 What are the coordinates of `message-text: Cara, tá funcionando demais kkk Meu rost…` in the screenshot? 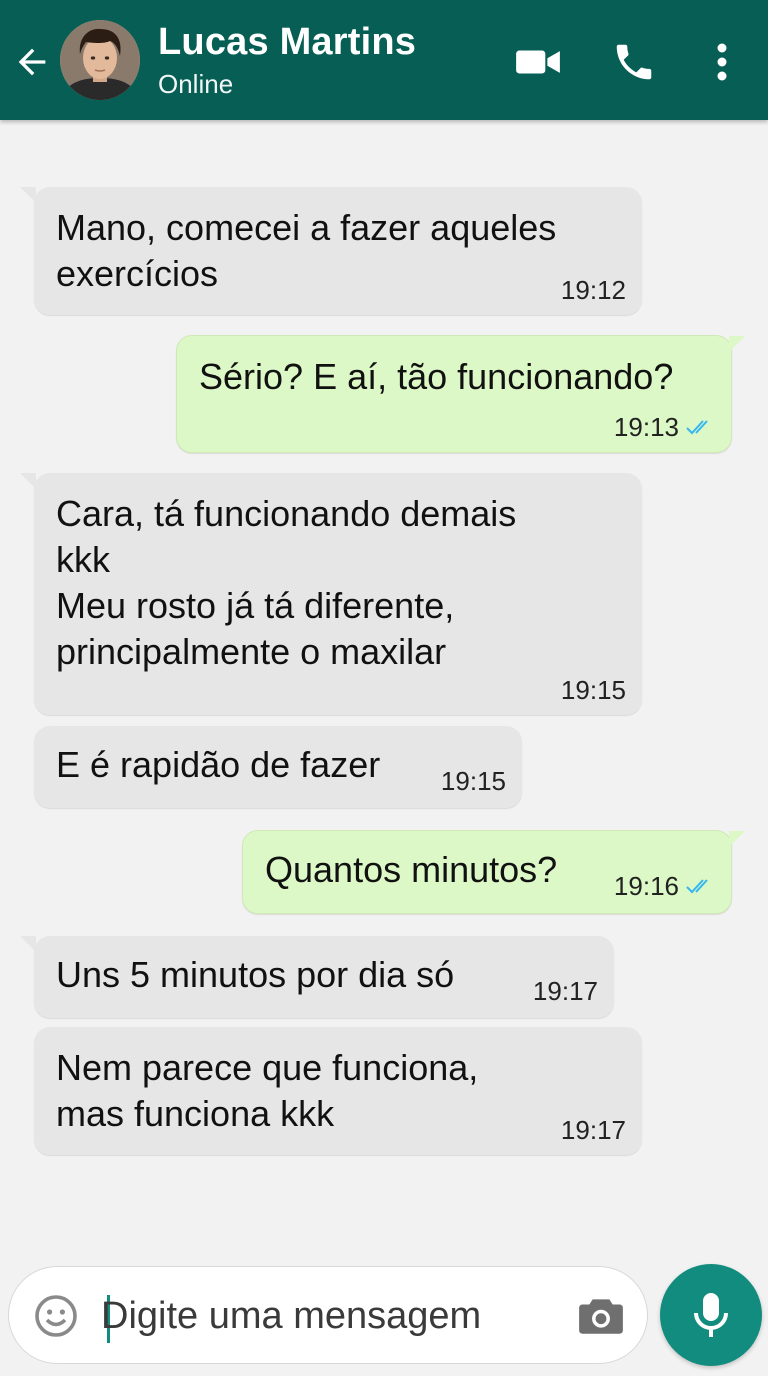 It's located at (286, 582).